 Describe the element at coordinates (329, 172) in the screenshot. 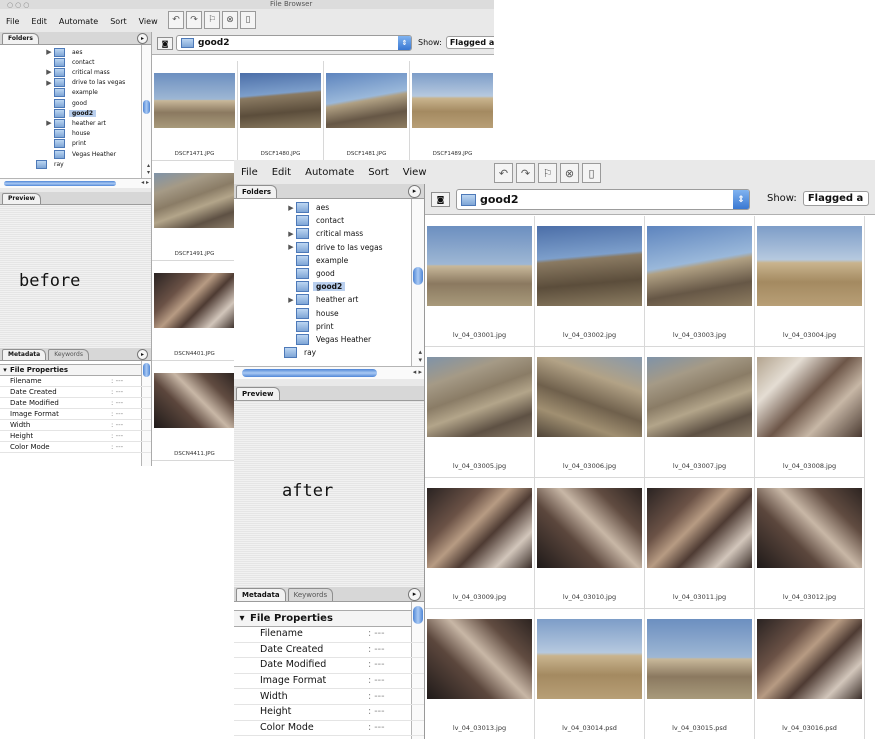

I see `menu-automate: Automate` at that location.